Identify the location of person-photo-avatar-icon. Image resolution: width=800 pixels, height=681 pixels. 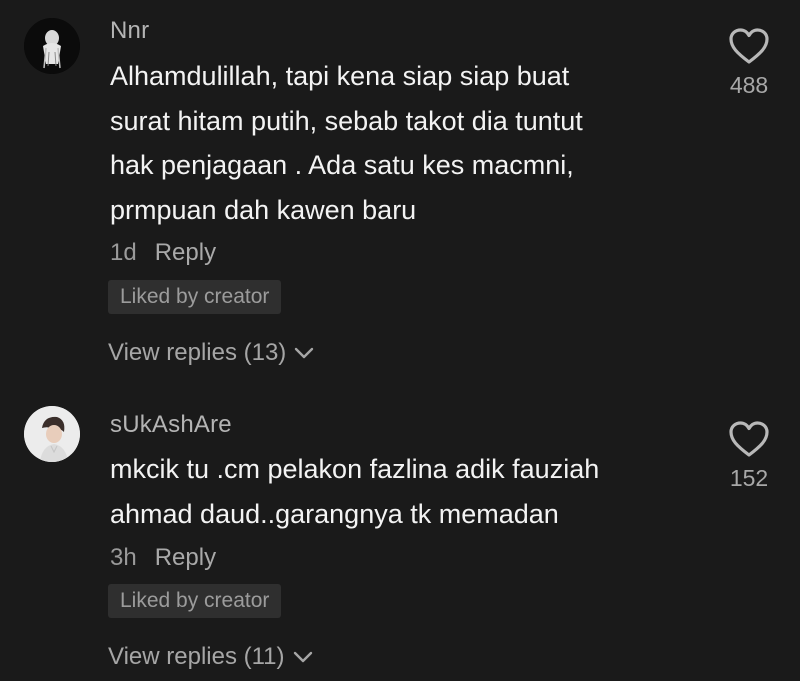
(52, 434).